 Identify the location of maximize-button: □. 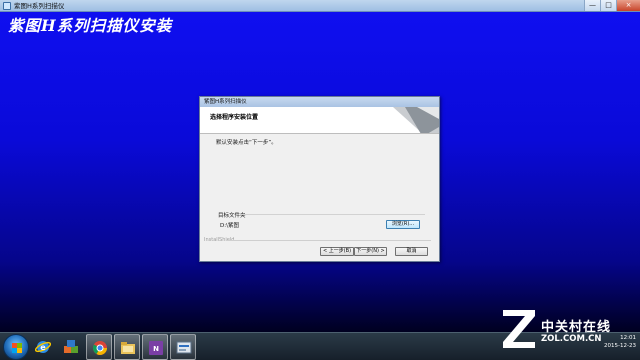
(608, 5).